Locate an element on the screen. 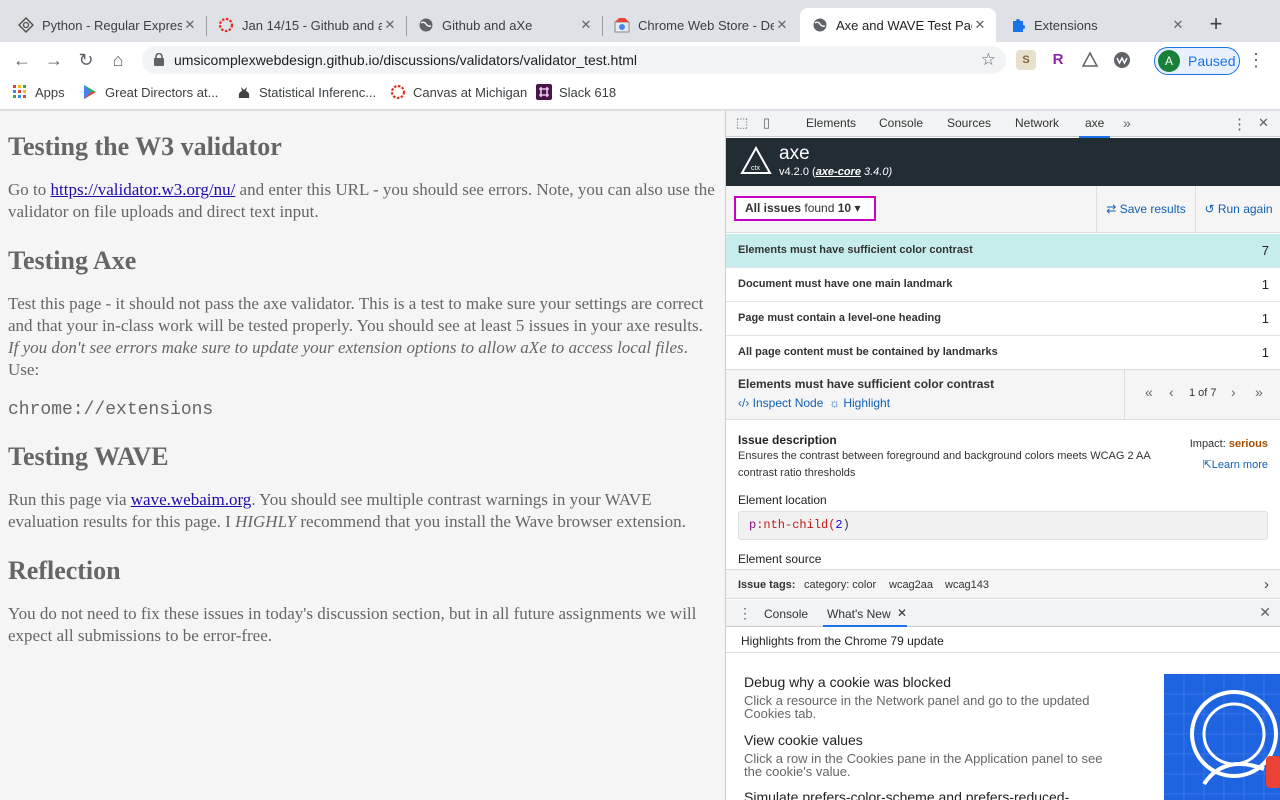 The width and height of the screenshot is (1280, 800). browser-tab: Github and aXe ✕ is located at coordinates (504, 25).